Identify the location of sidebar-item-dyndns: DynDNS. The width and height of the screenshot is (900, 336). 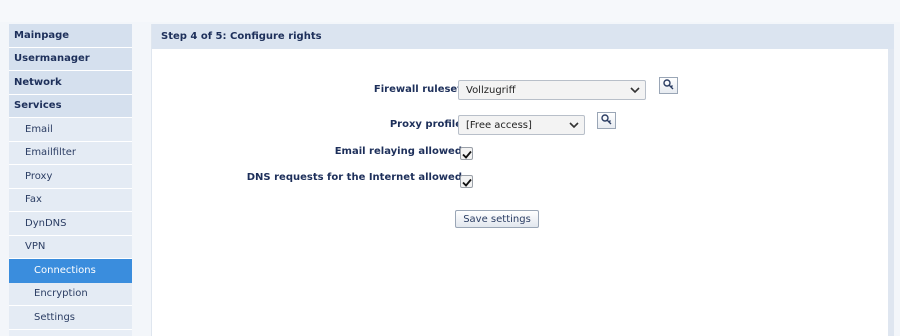
(70, 224).